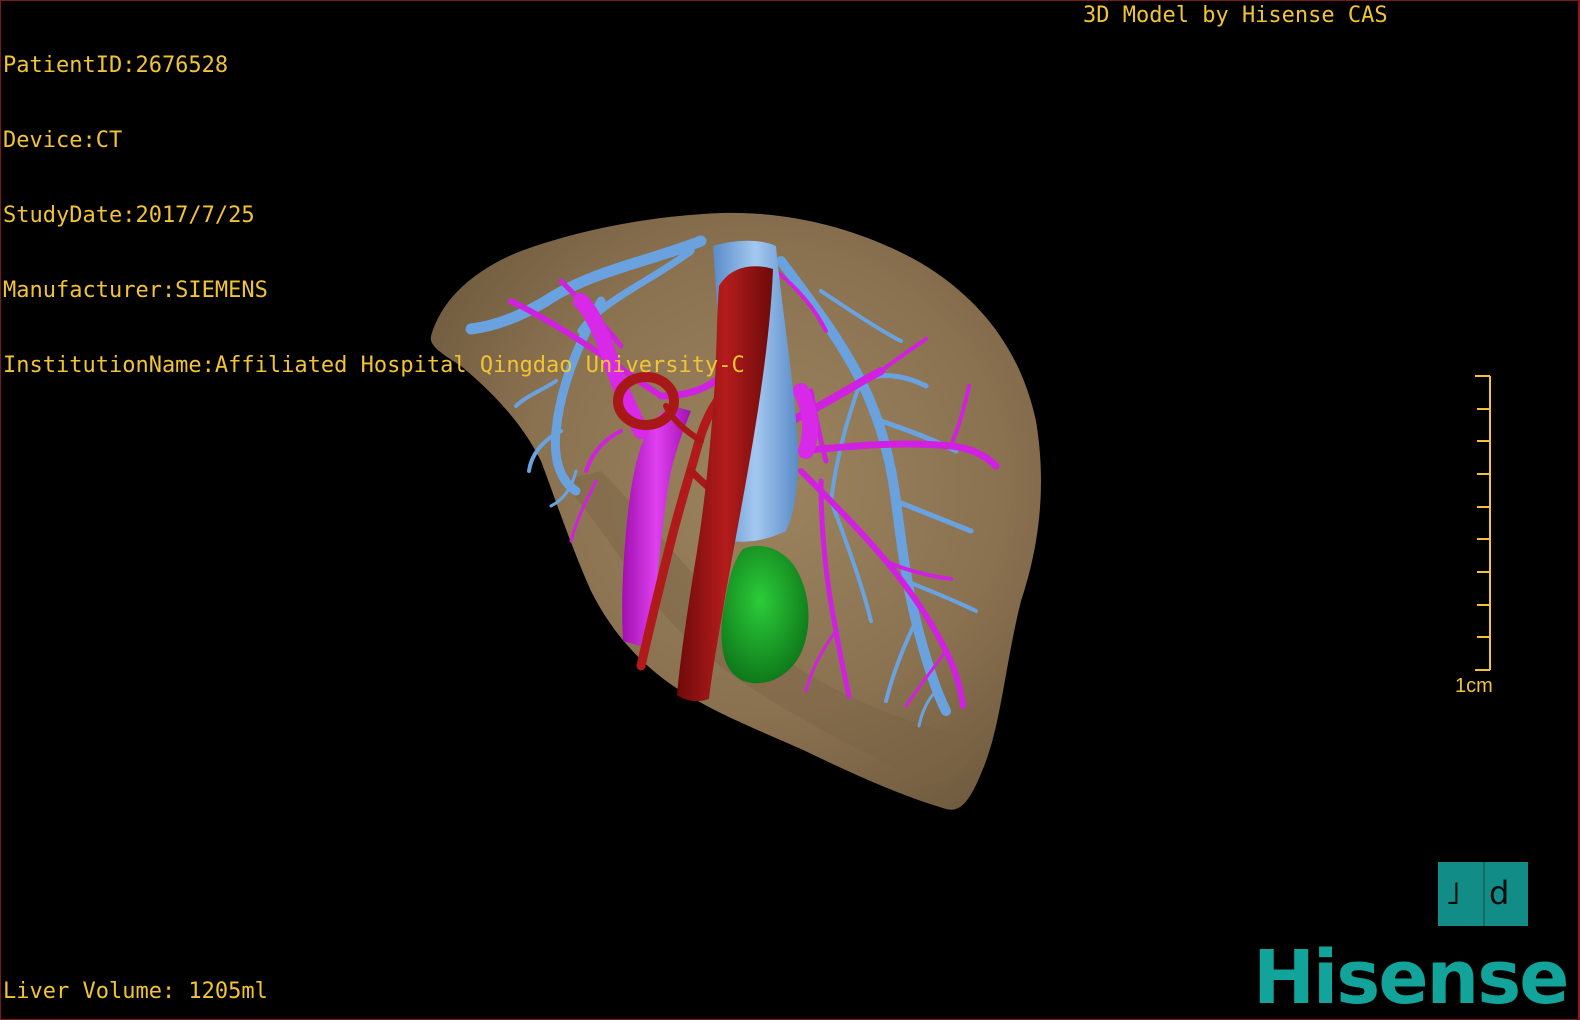 The width and height of the screenshot is (1580, 1020). I want to click on liver-volume-text: Liver Volume: 1205ml, so click(135, 991).